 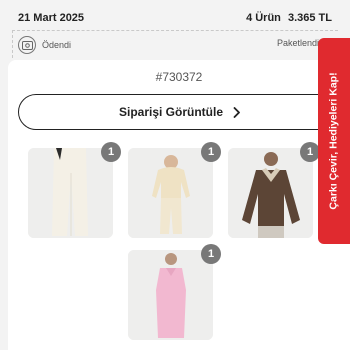 I want to click on quantity-badge-1: 1, so click(x=111, y=152).